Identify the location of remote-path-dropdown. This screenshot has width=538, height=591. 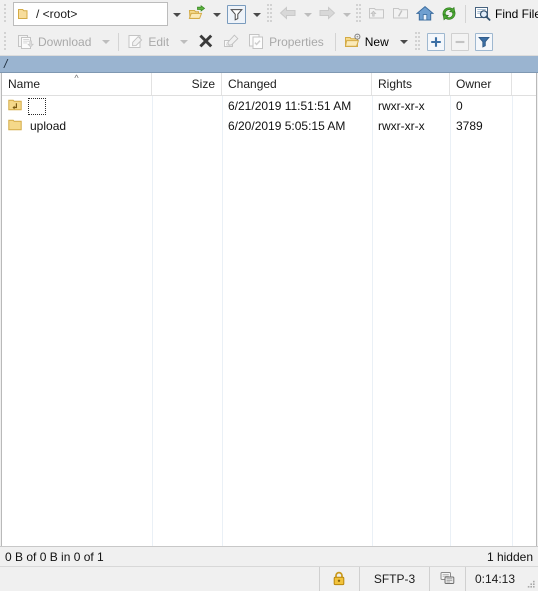
(177, 14).